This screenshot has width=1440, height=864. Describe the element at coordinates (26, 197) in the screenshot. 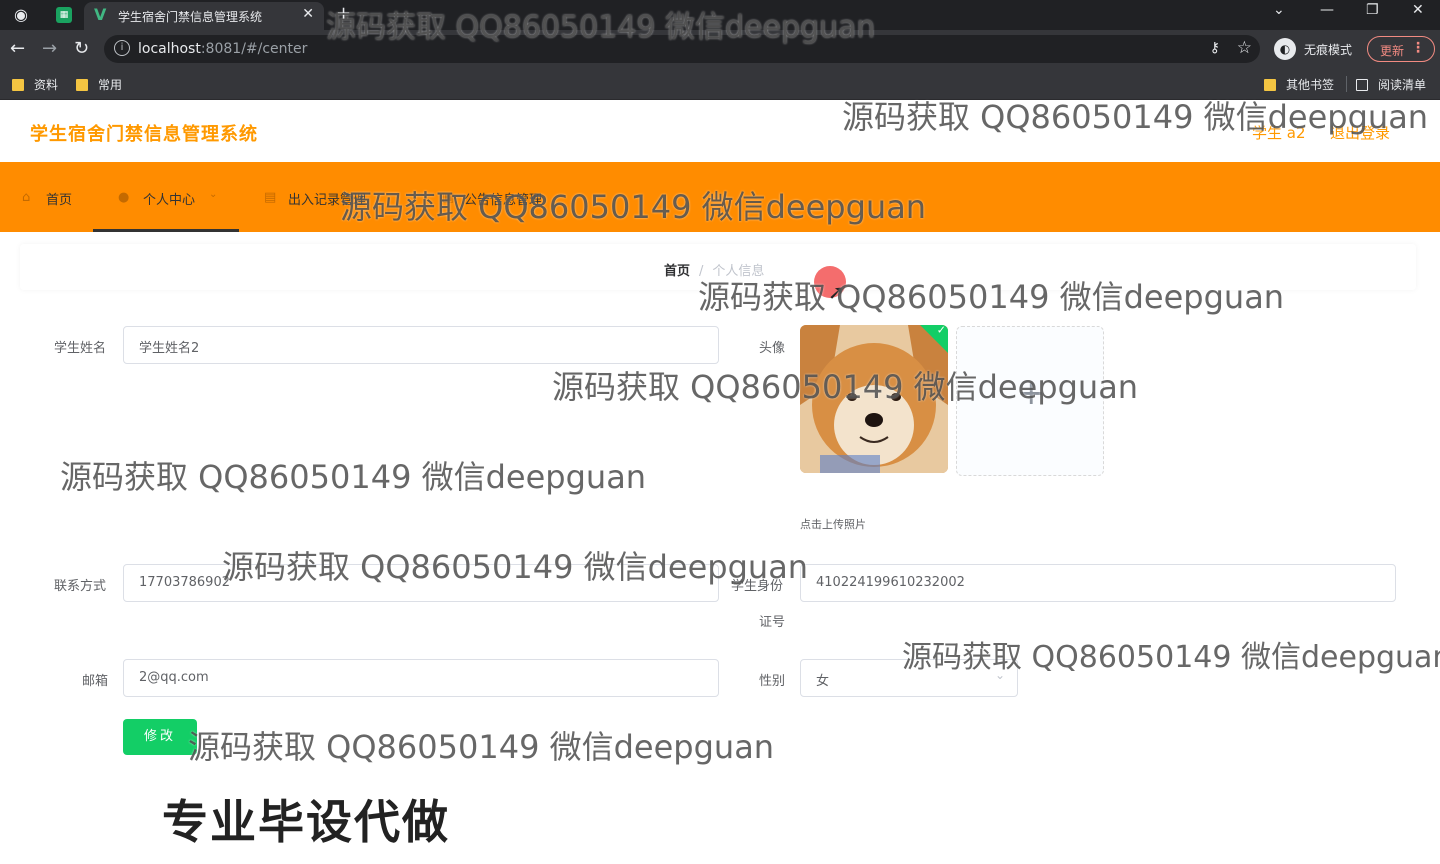

I see `home-icon: ⌂` at that location.